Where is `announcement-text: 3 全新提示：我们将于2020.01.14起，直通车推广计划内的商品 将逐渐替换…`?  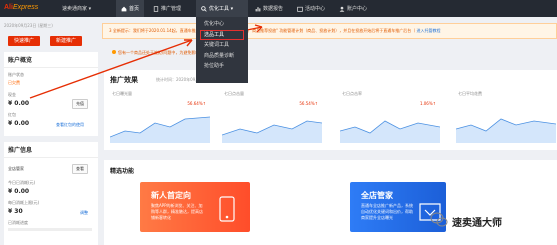
announcement-text: 3 全新提示：我们将于2020.01.14起，直通车推广计划内的商品 将逐渐替换… is located at coordinates (262, 30).